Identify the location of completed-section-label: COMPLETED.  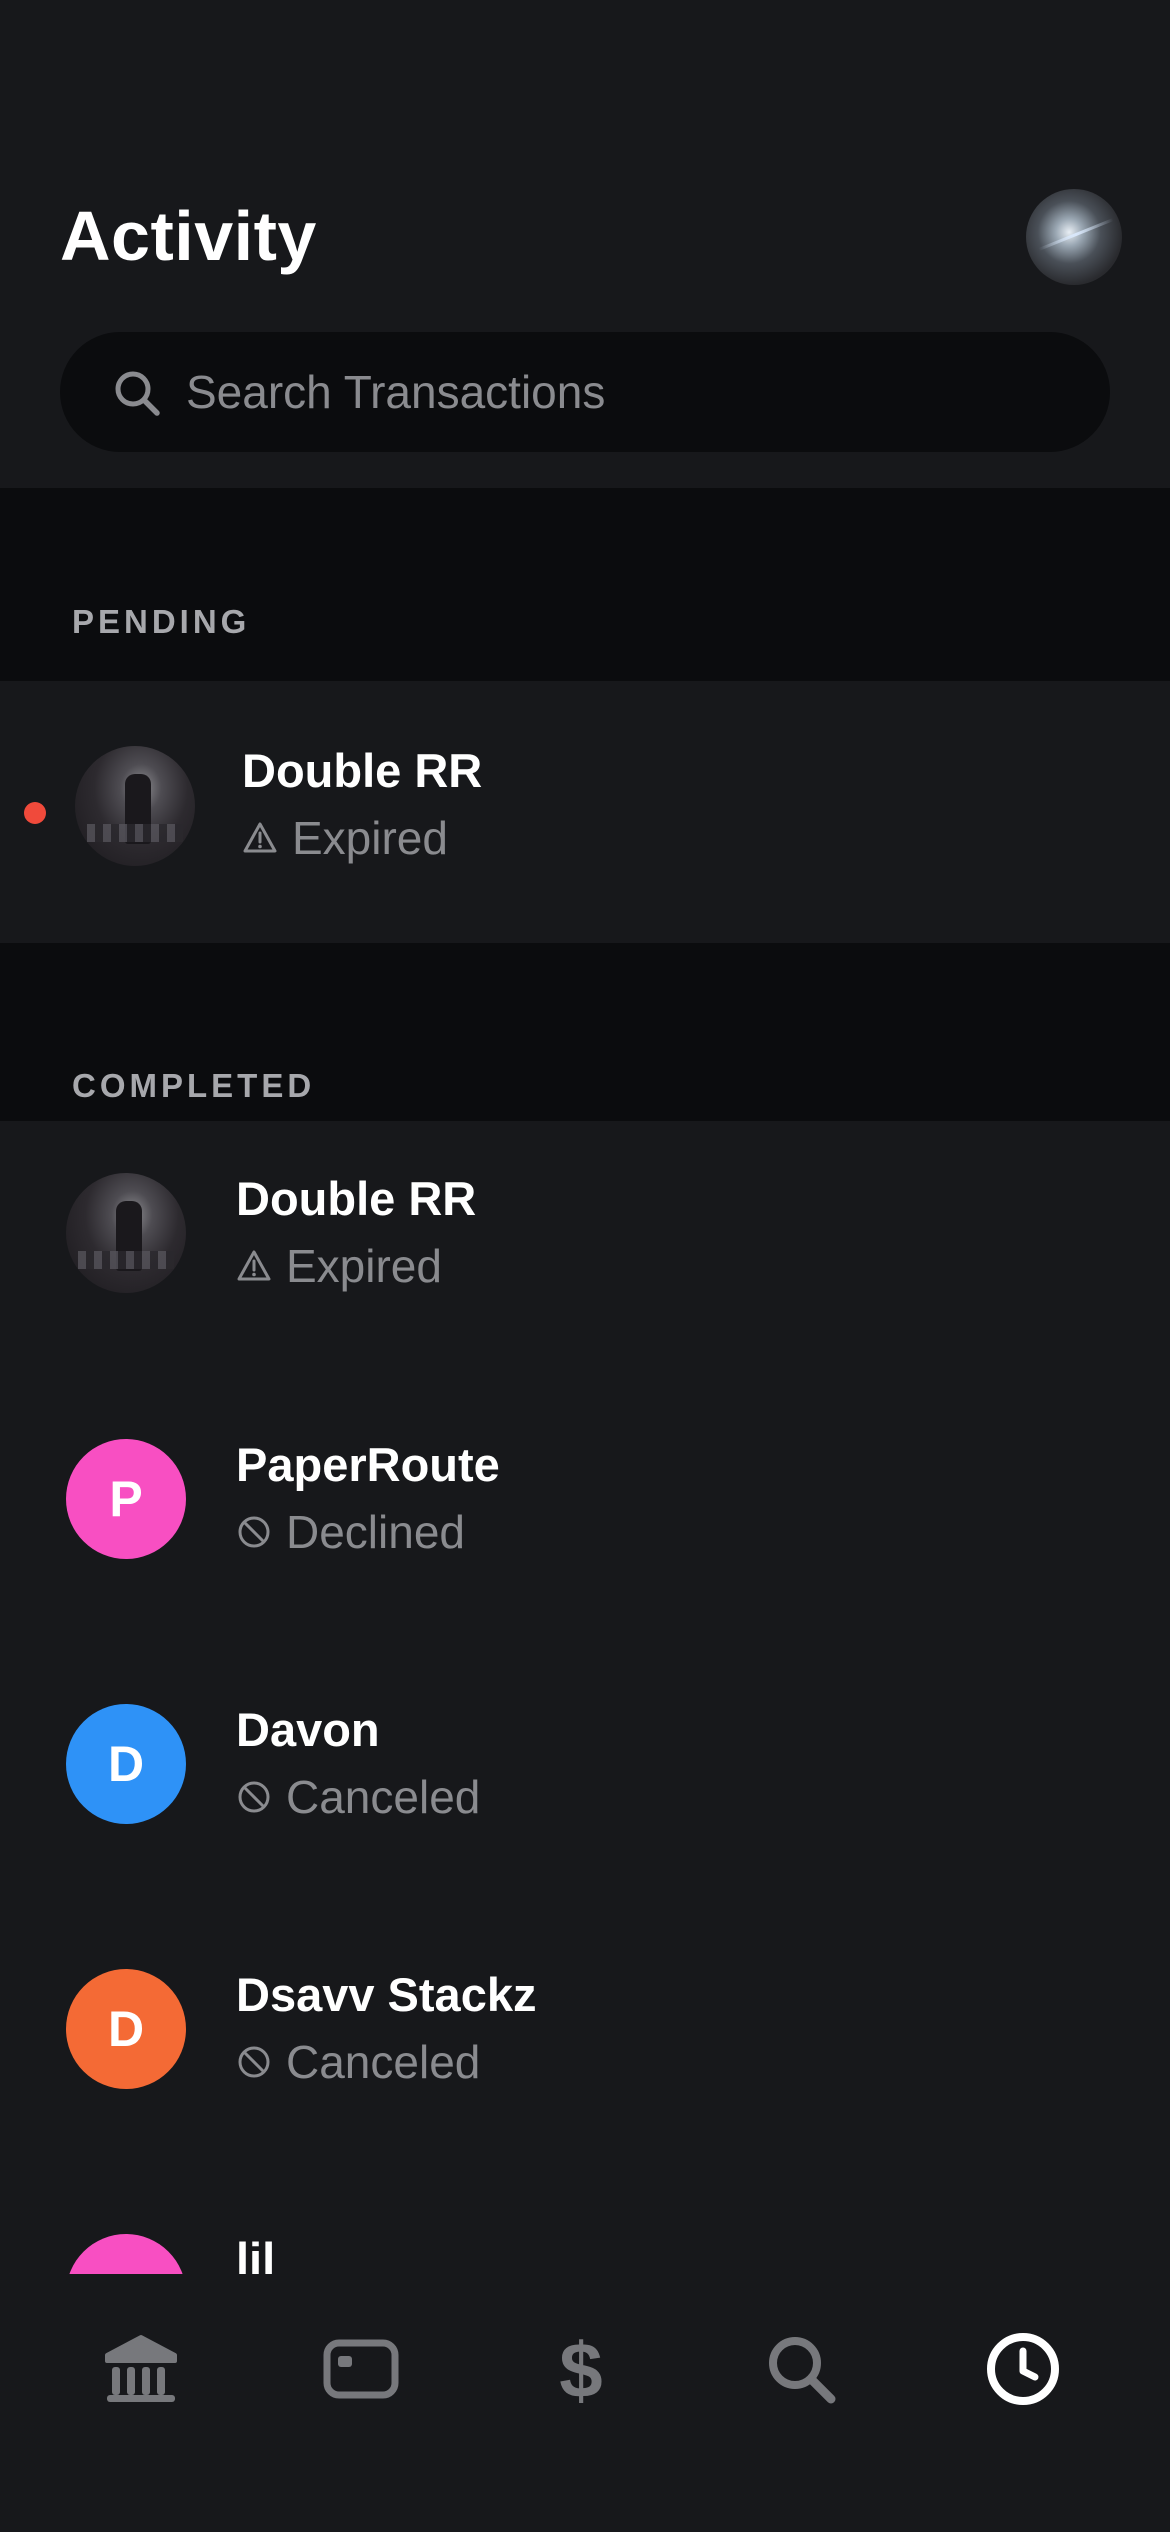
(194, 1085).